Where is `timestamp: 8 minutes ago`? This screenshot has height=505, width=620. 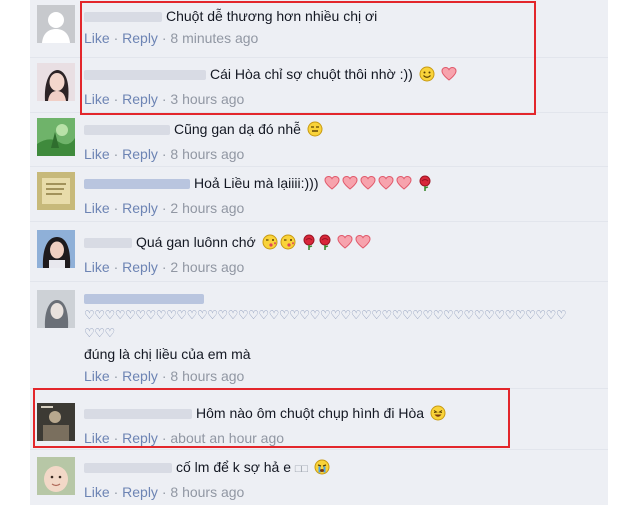
timestamp: 8 minutes ago is located at coordinates (214, 38).